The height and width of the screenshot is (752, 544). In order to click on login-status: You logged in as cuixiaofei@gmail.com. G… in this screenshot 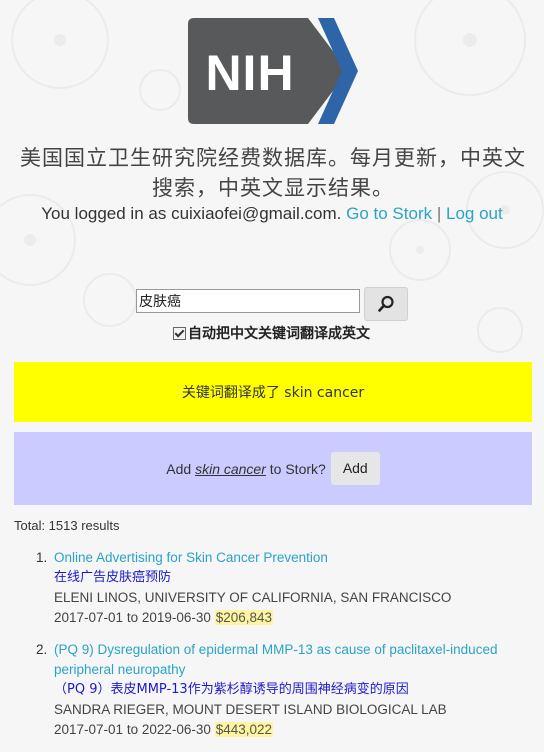, I will do `click(272, 214)`.